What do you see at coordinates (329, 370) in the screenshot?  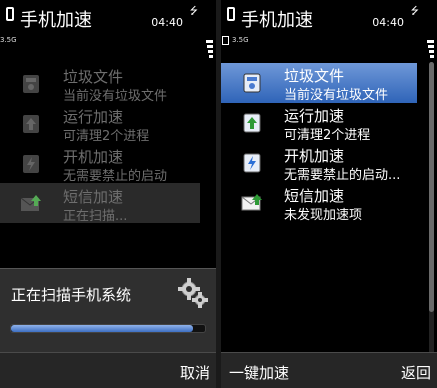 I see `softkey-bar: 一键加速 返回` at bounding box center [329, 370].